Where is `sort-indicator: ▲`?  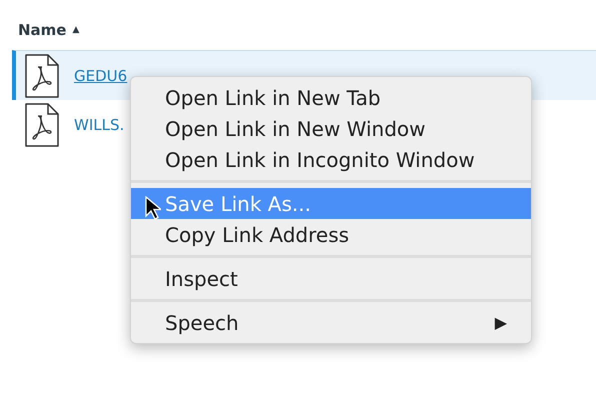
sort-indicator: ▲ is located at coordinates (76, 30).